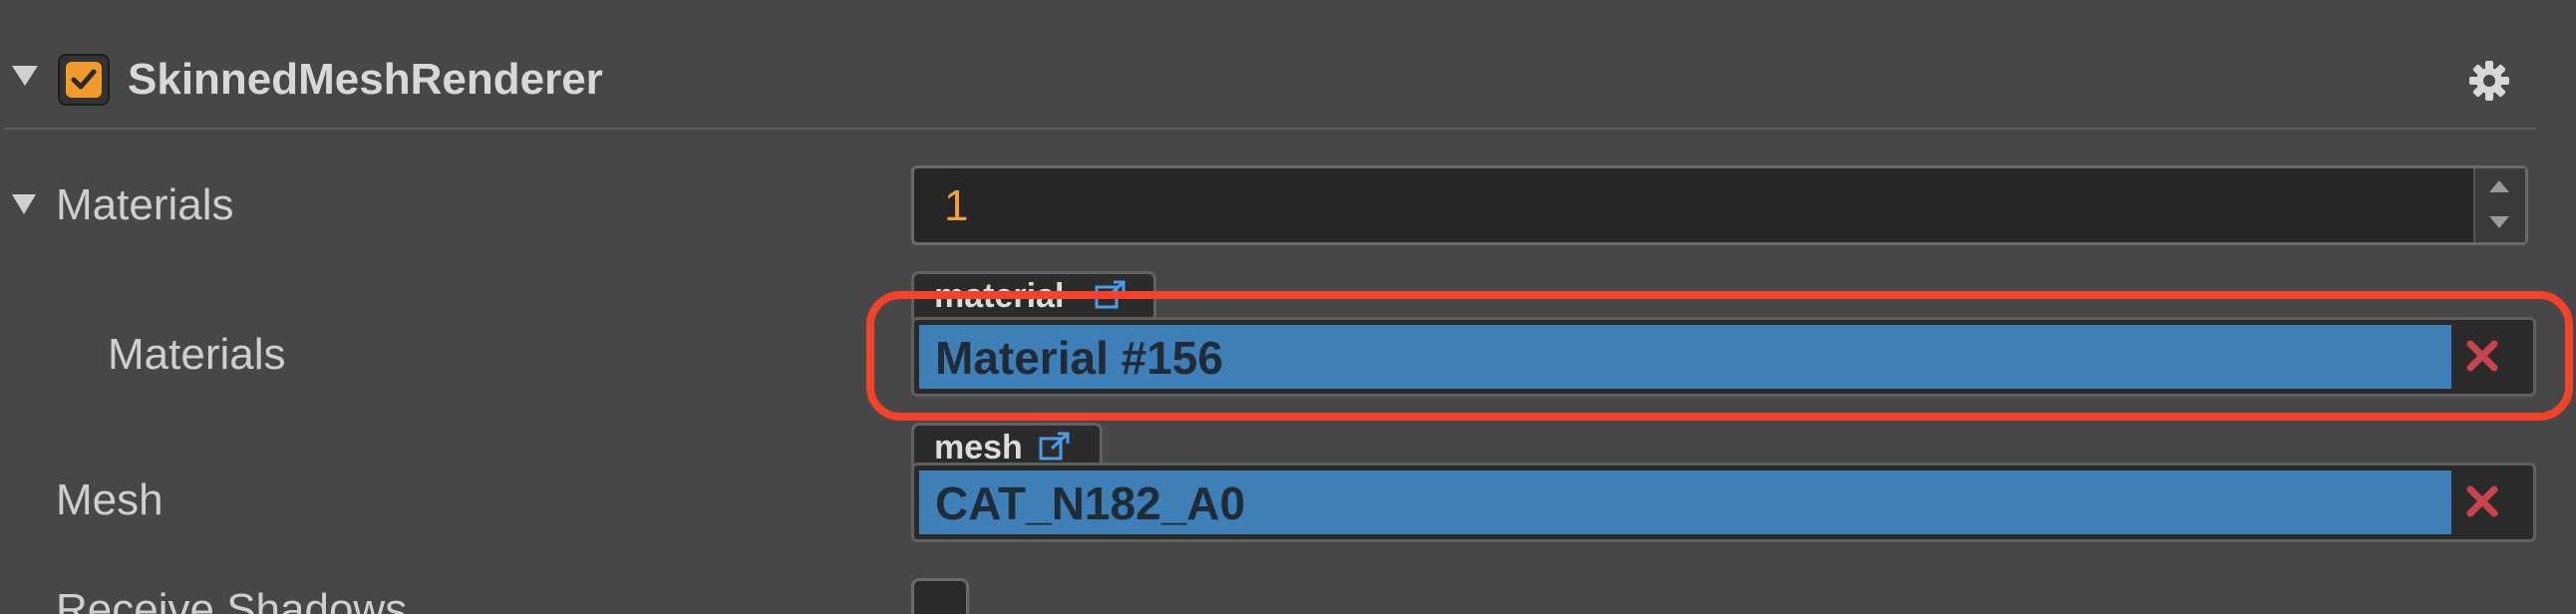 The image size is (2576, 614). I want to click on header-divider, so click(1270, 129).